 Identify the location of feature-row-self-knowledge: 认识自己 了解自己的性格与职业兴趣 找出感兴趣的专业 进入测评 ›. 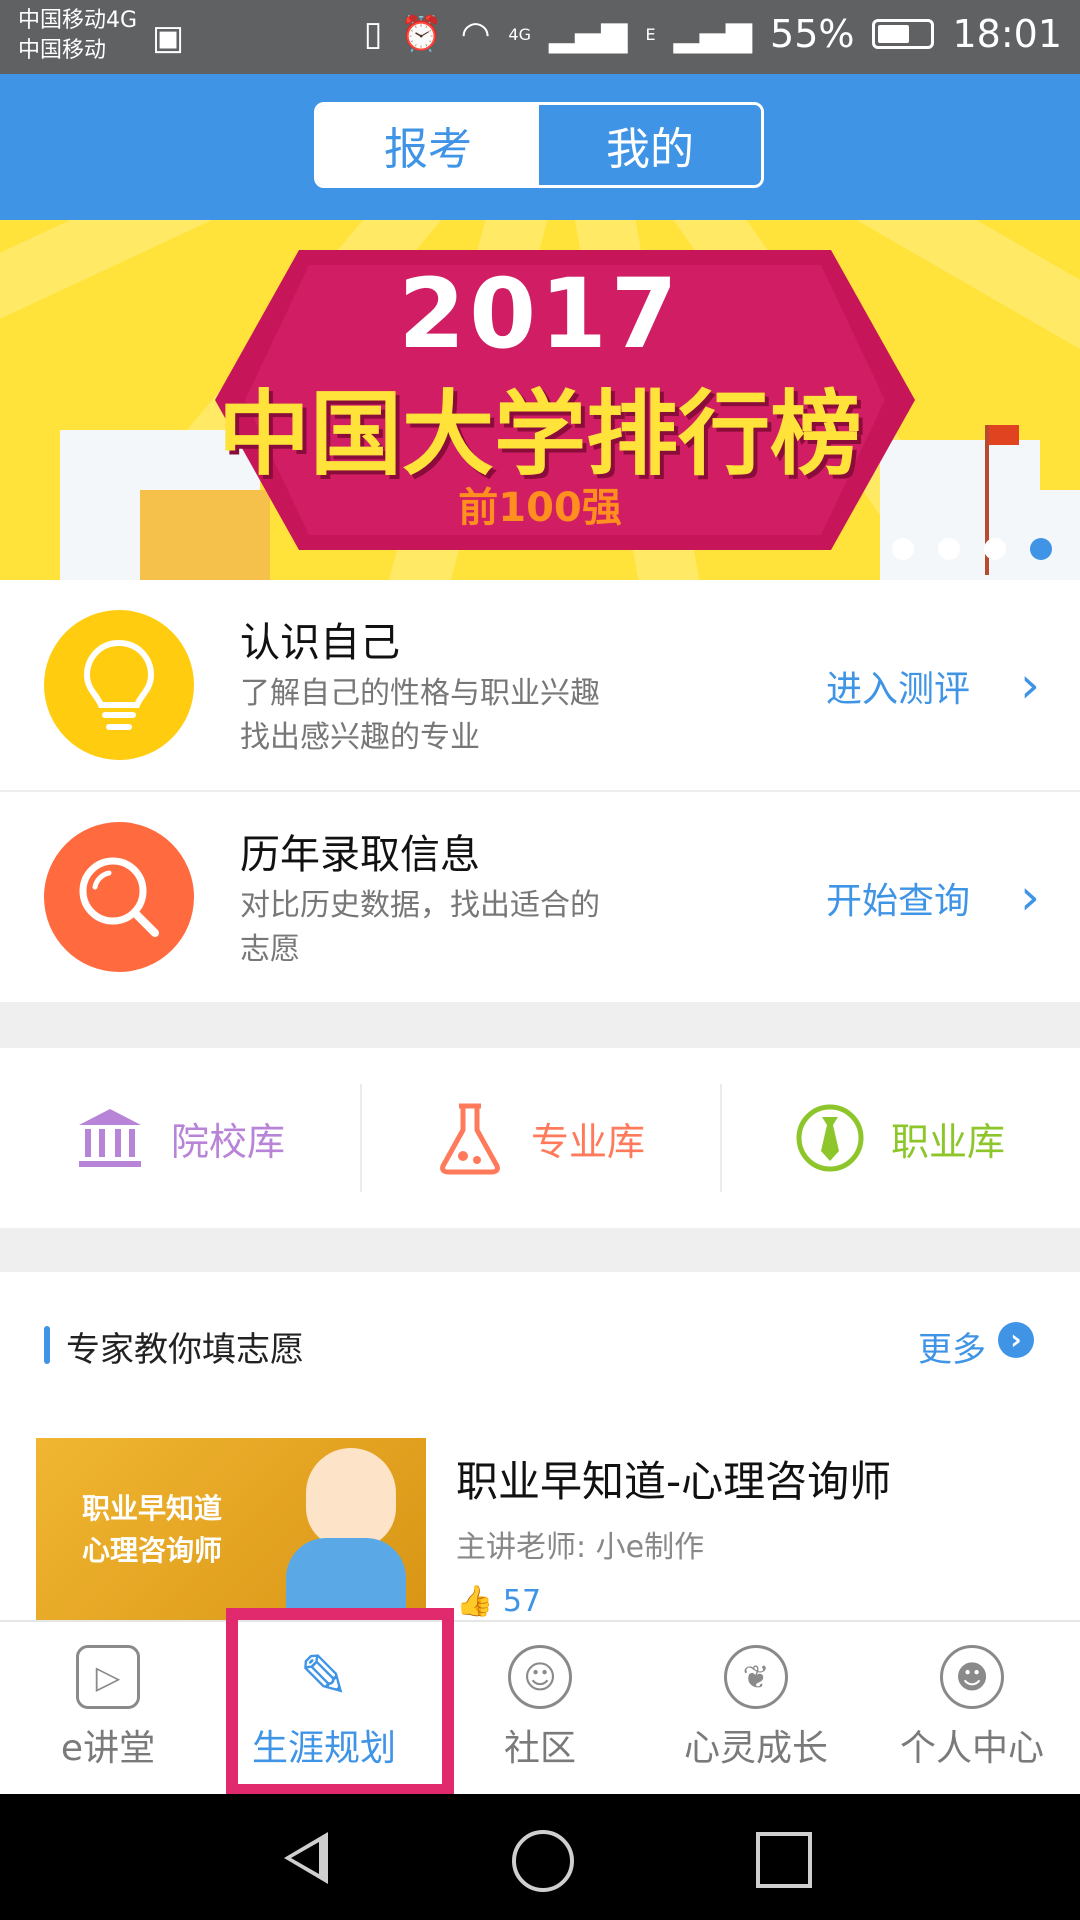
(540, 685).